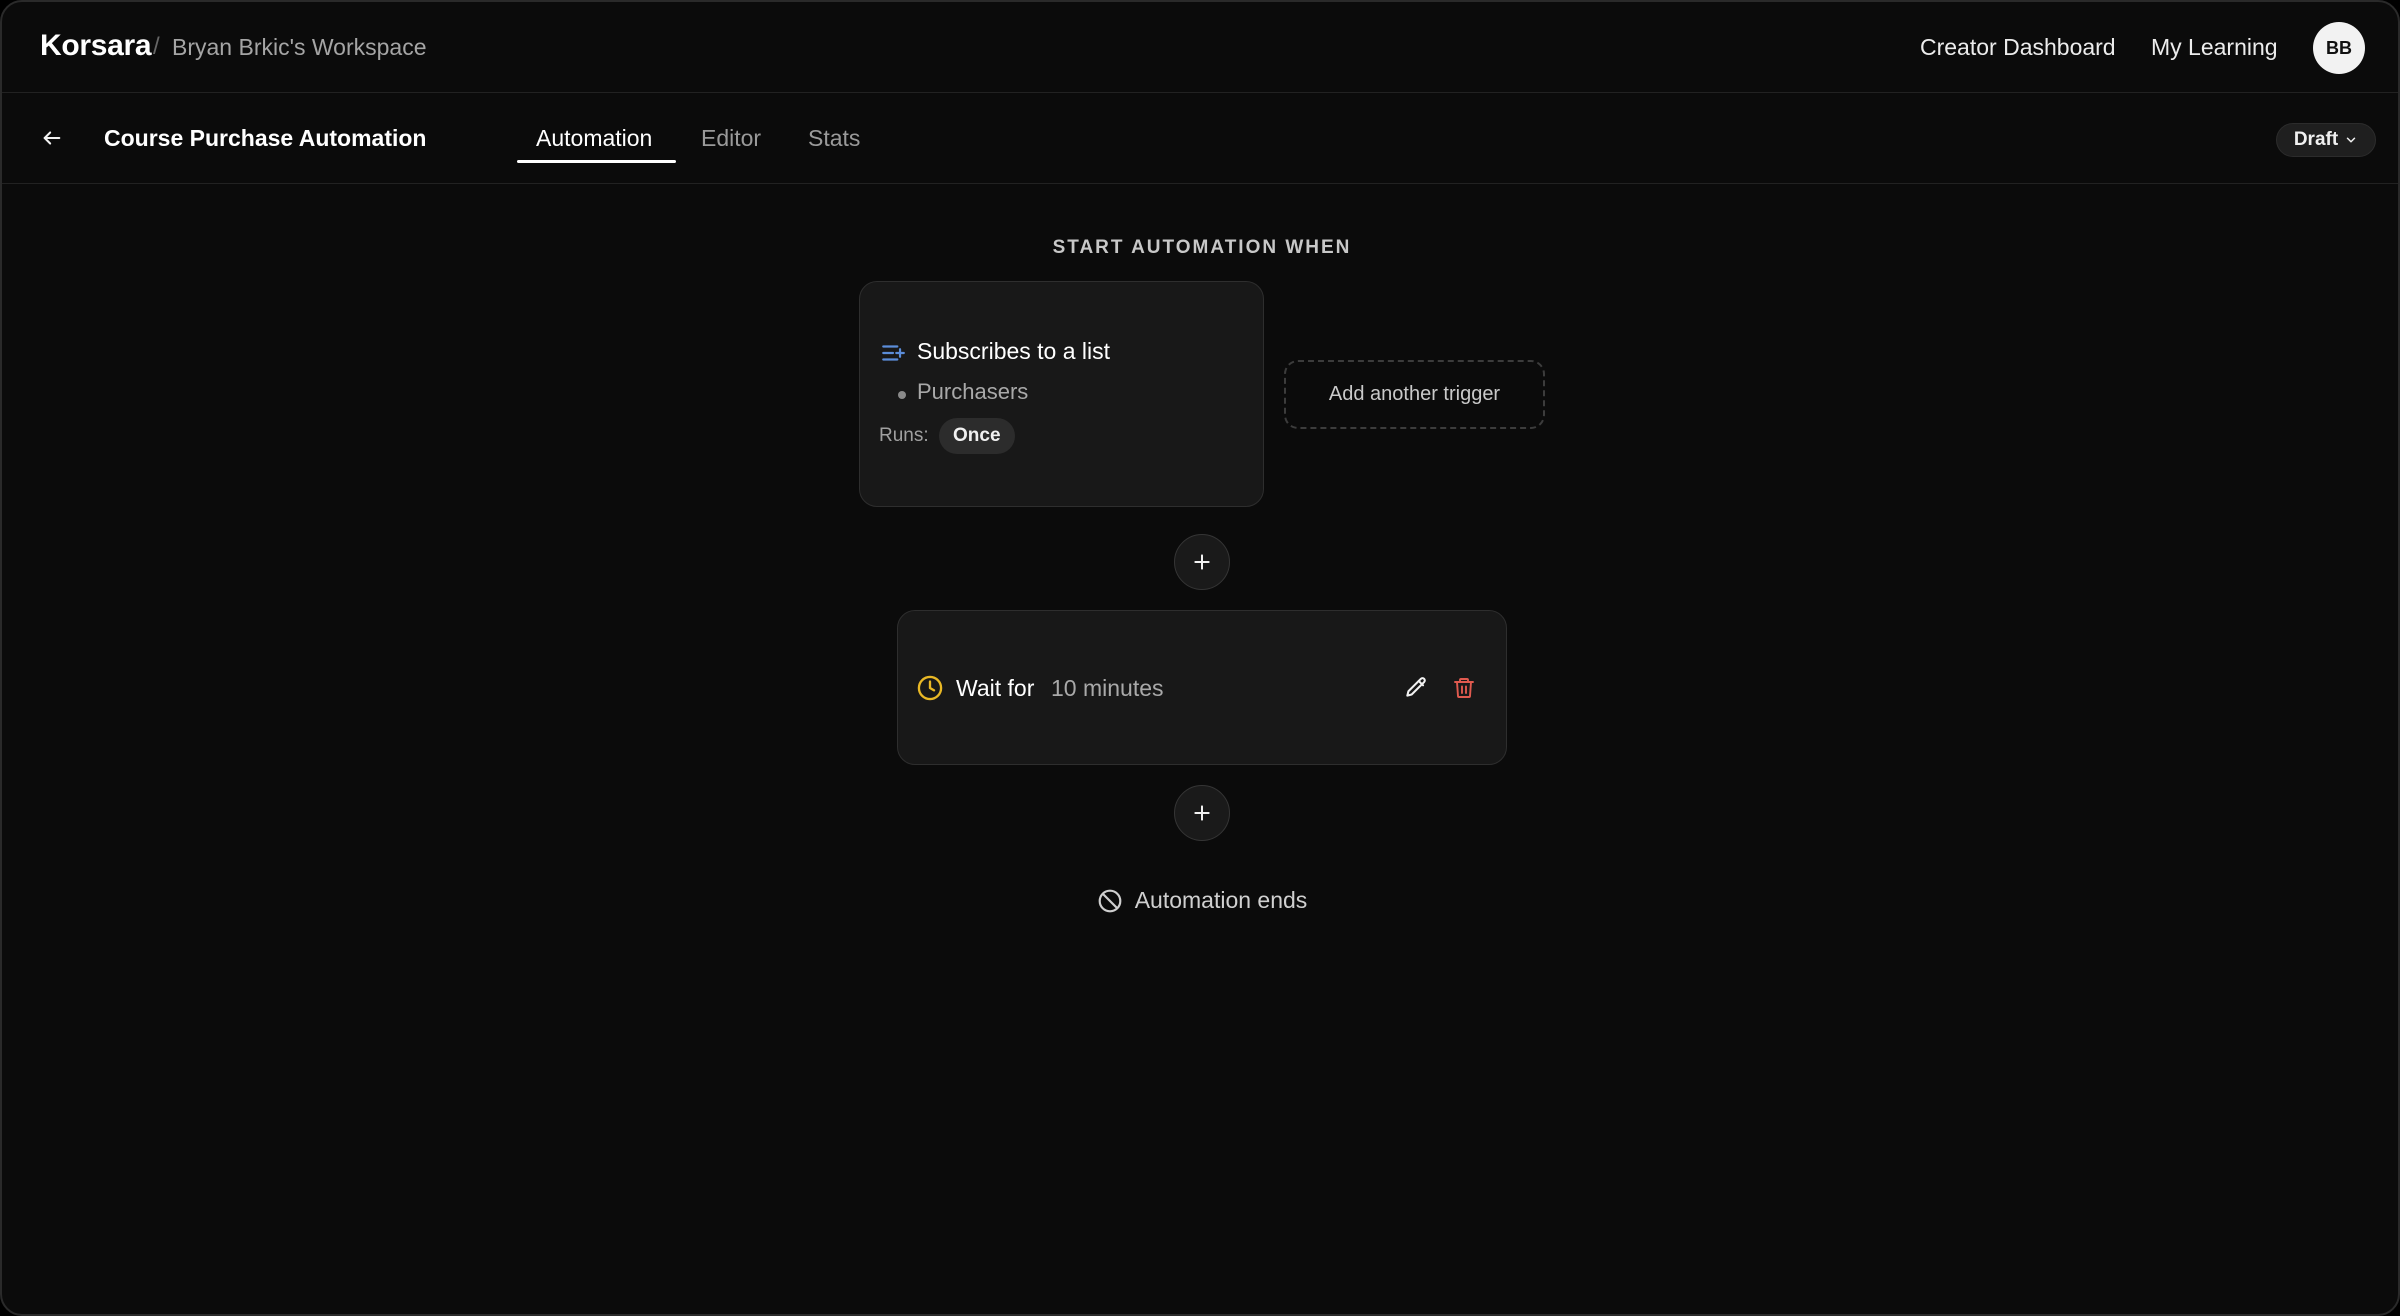  What do you see at coordinates (96, 46) in the screenshot?
I see `brand-logo: Korsara` at bounding box center [96, 46].